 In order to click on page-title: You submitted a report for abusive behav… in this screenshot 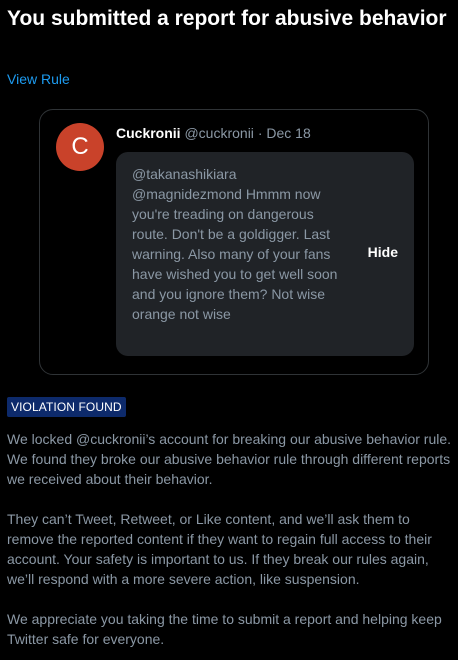, I will do `click(227, 18)`.